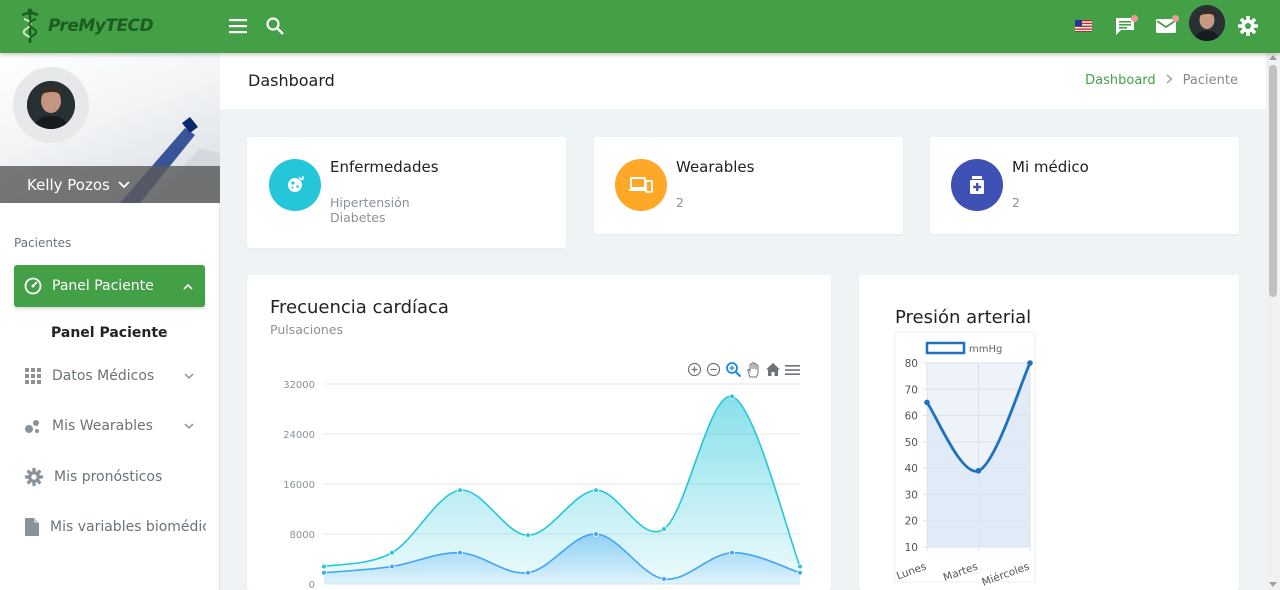 This screenshot has height=590, width=1280. I want to click on card-enfermedades: Enfermedades Hipertensión Diabetes, so click(406, 192).